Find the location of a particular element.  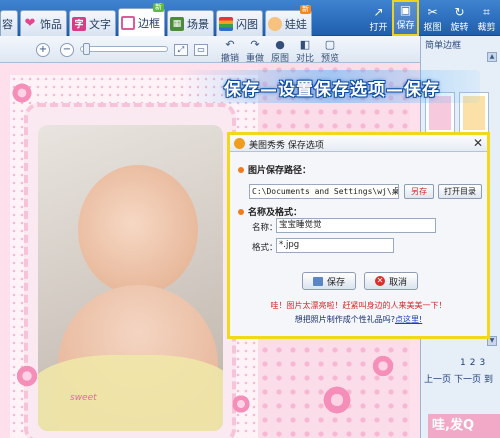

cutout-label: 抠图 is located at coordinates (432, 28).